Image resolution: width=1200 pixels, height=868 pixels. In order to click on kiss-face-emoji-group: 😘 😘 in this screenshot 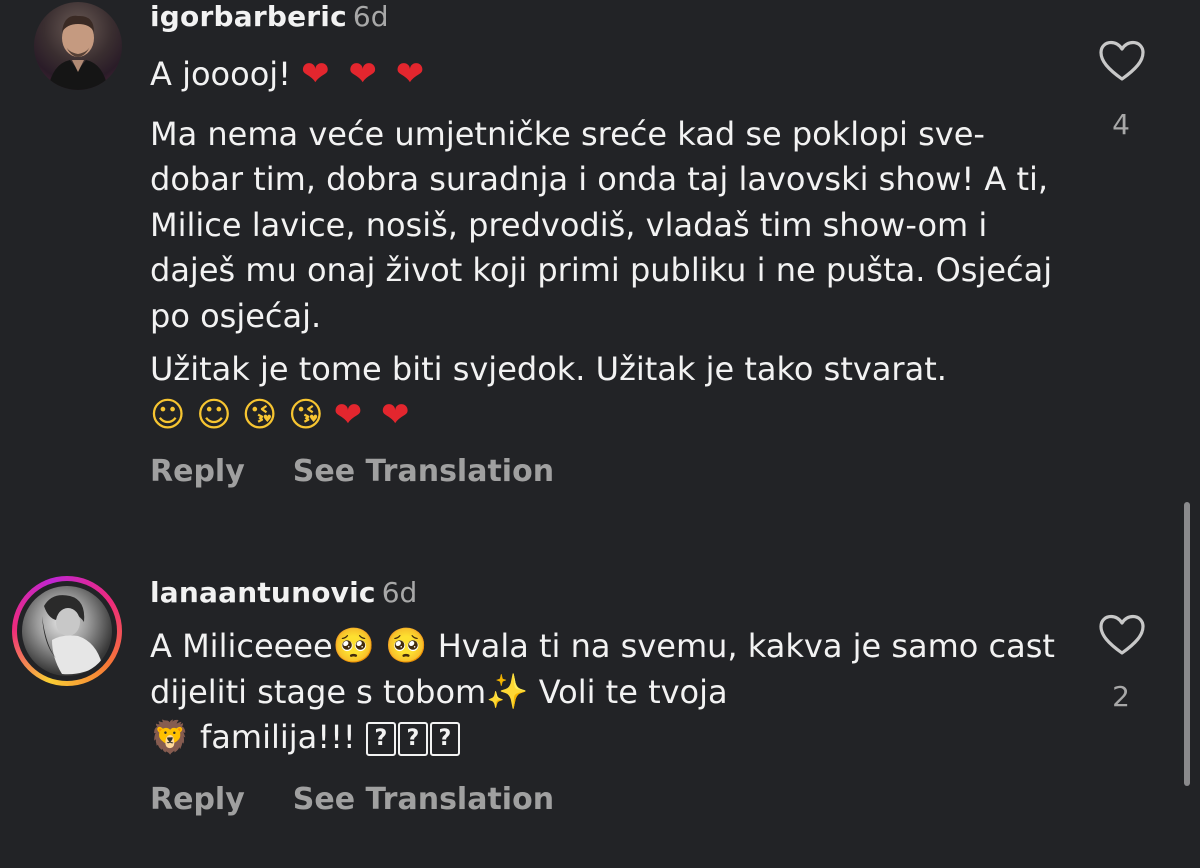, I will do `click(282, 414)`.